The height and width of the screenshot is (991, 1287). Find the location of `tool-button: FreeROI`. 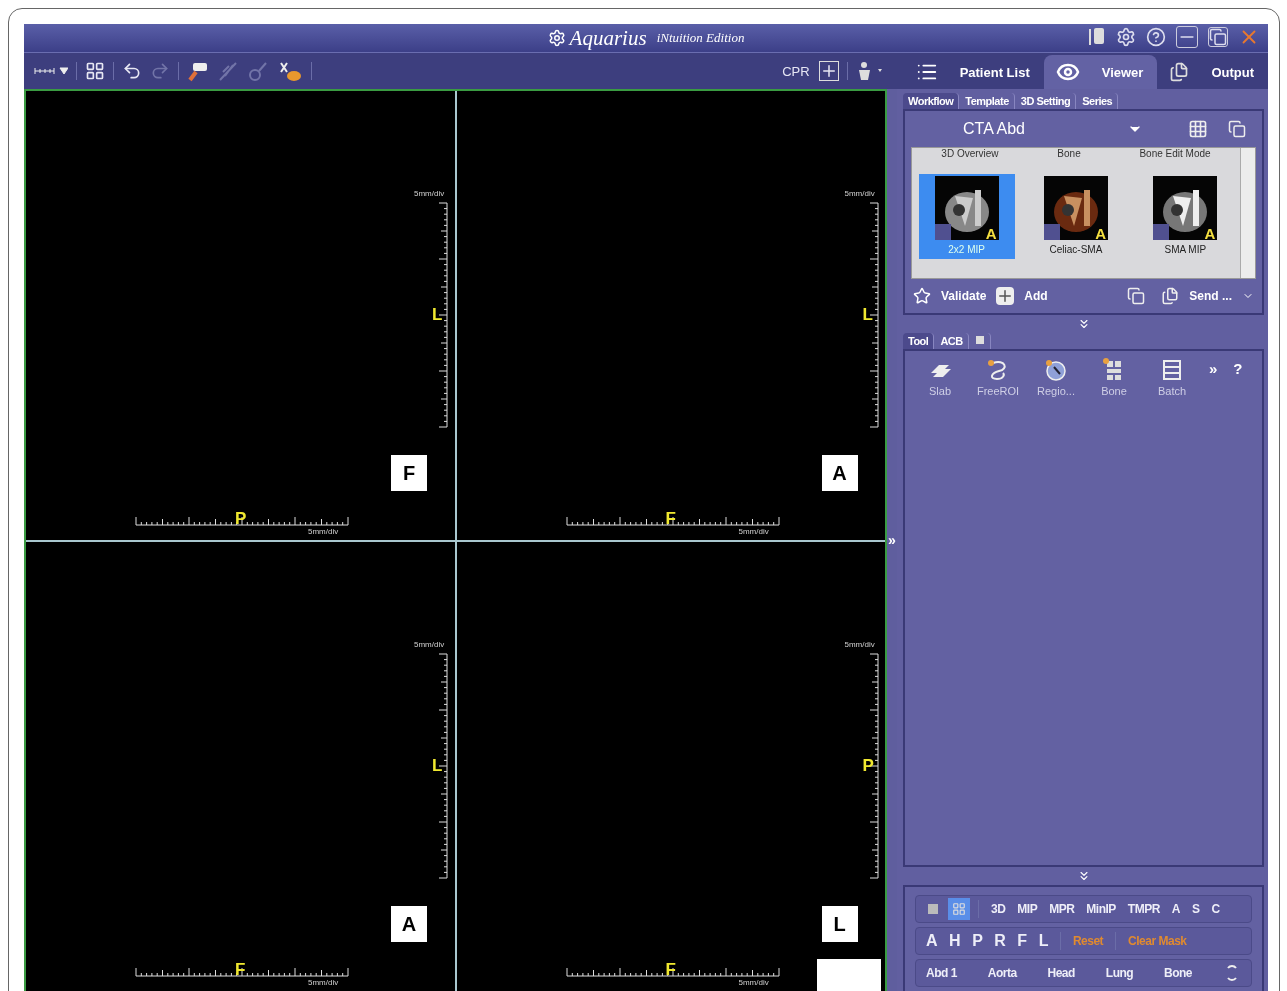

tool-button: FreeROI is located at coordinates (998, 377).